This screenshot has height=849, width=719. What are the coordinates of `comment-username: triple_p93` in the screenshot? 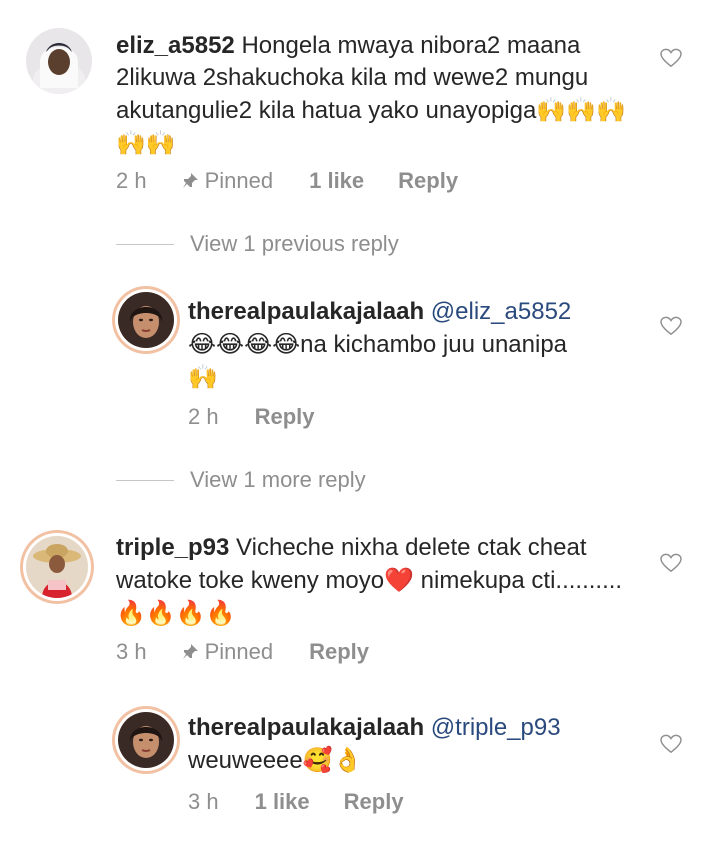 It's located at (172, 547).